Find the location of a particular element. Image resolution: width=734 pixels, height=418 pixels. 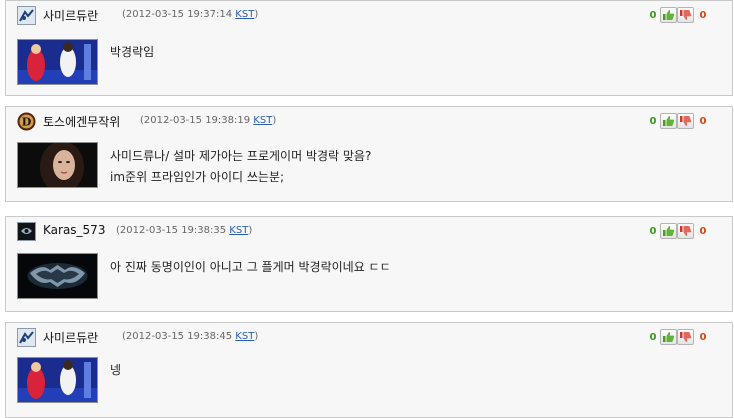

comment-text-line: 아 진짜 동명이인이 아니고 그 플게머 박경락이네요 ㄷㄷ is located at coordinates (250, 267).